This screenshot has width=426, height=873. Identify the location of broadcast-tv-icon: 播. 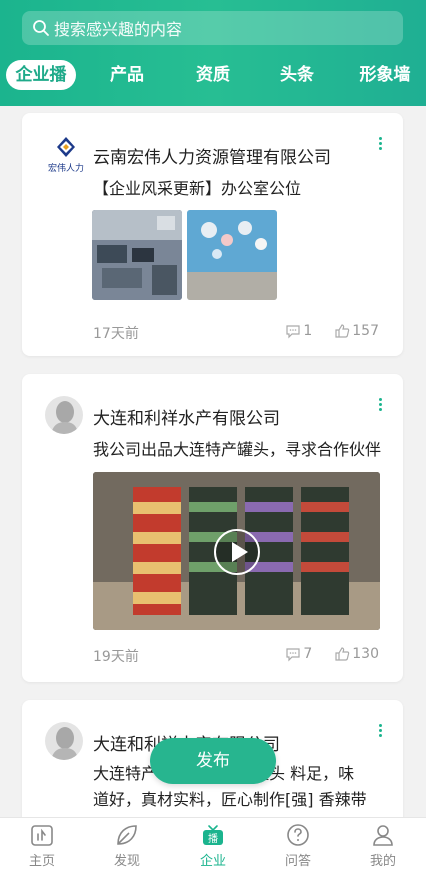
(213, 835).